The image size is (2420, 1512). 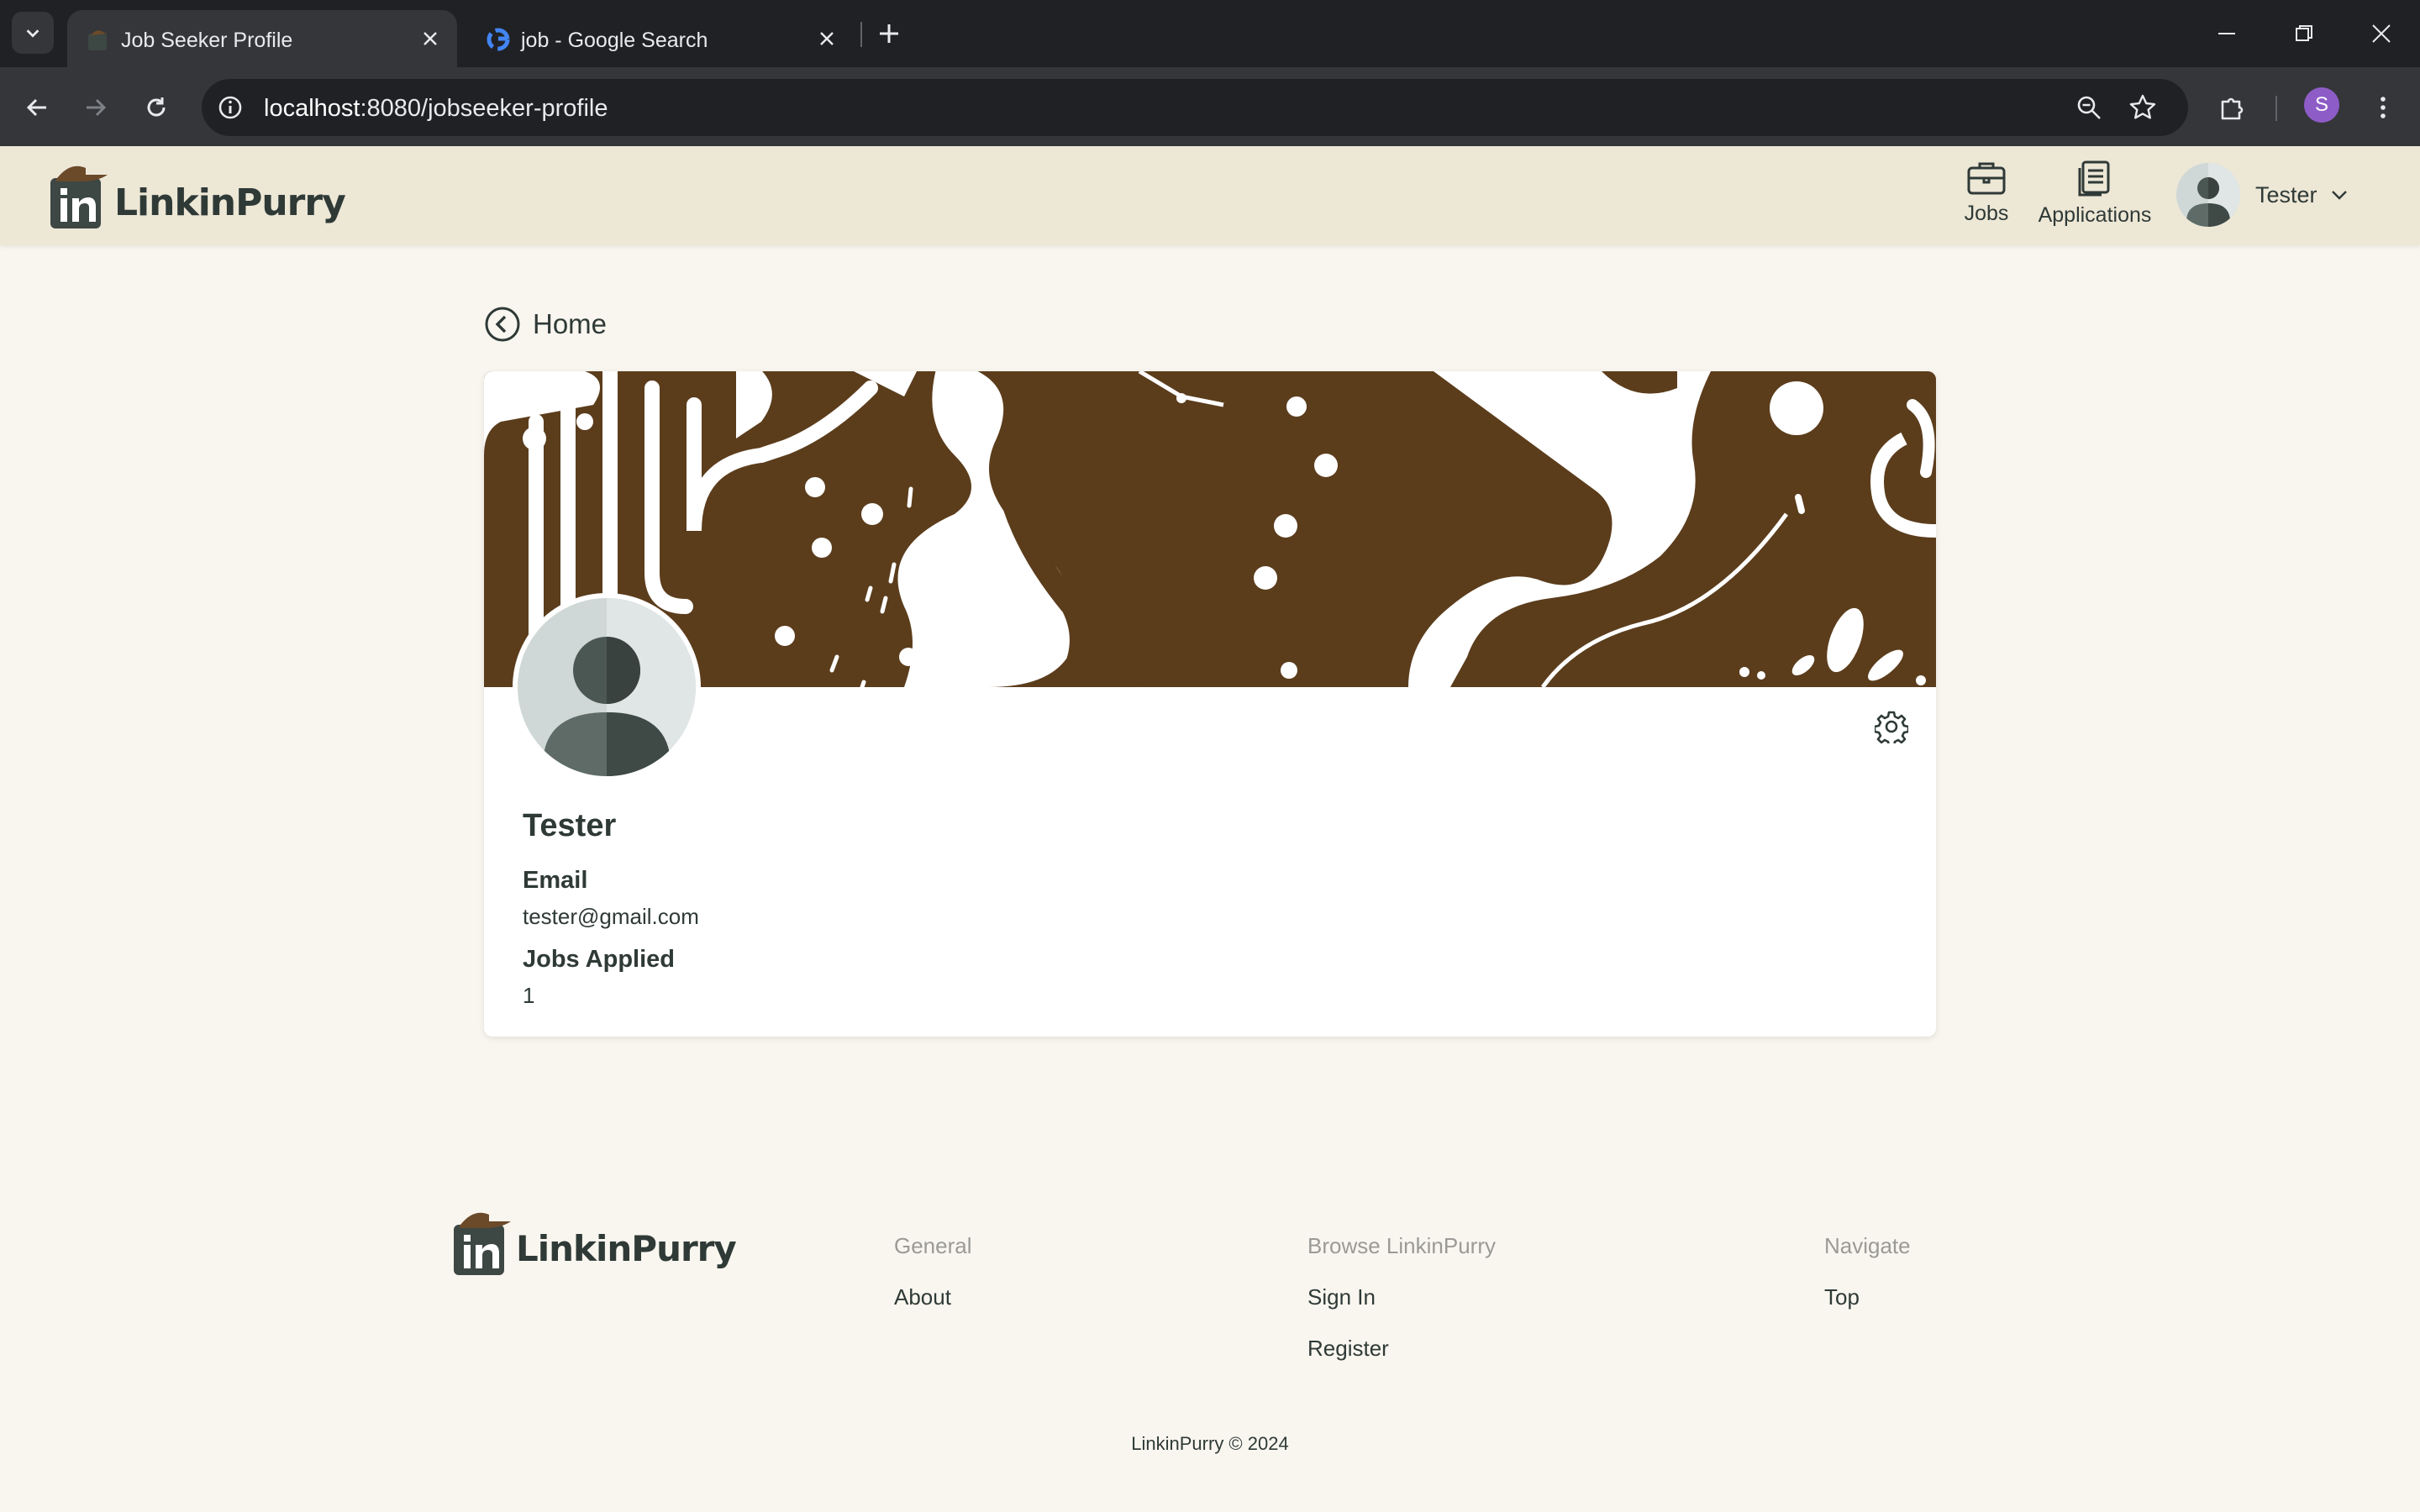 I want to click on zoom-button, so click(x=2089, y=107).